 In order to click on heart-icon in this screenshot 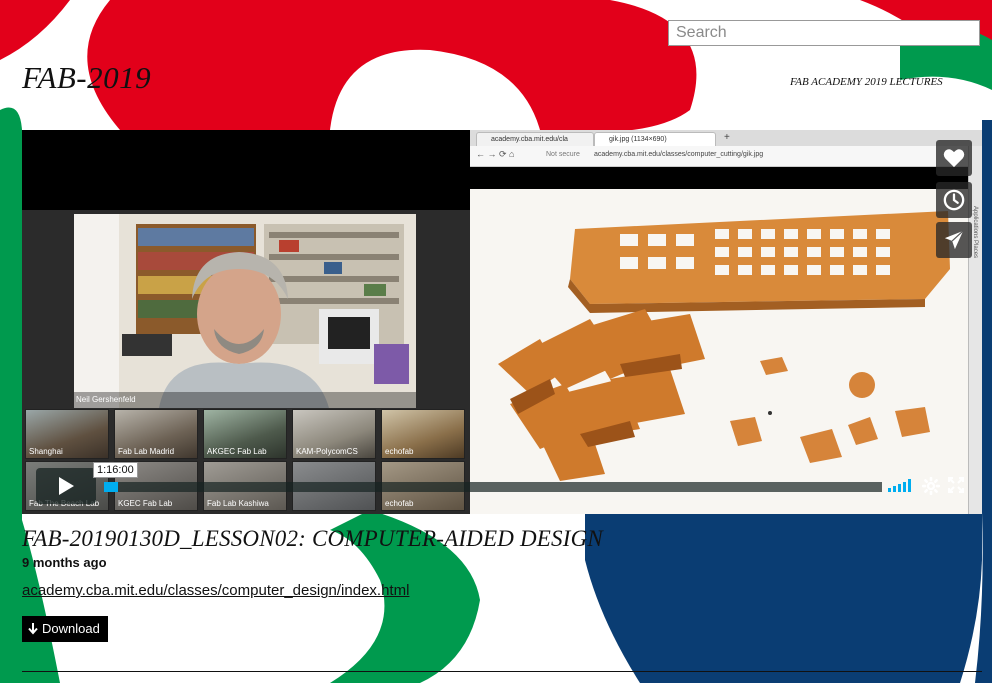, I will do `click(954, 158)`.